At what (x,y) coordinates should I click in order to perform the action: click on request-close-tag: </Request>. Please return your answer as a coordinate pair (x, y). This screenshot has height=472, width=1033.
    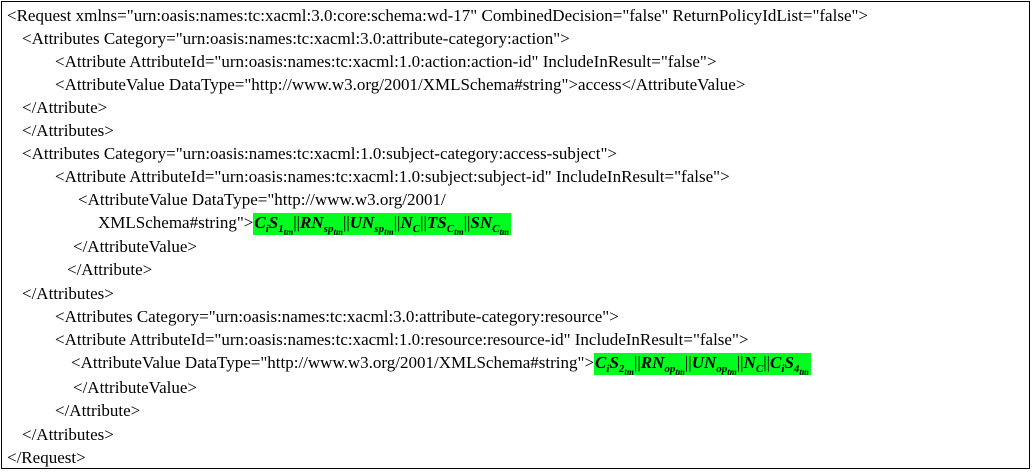
    Looking at the image, I should click on (46, 457).